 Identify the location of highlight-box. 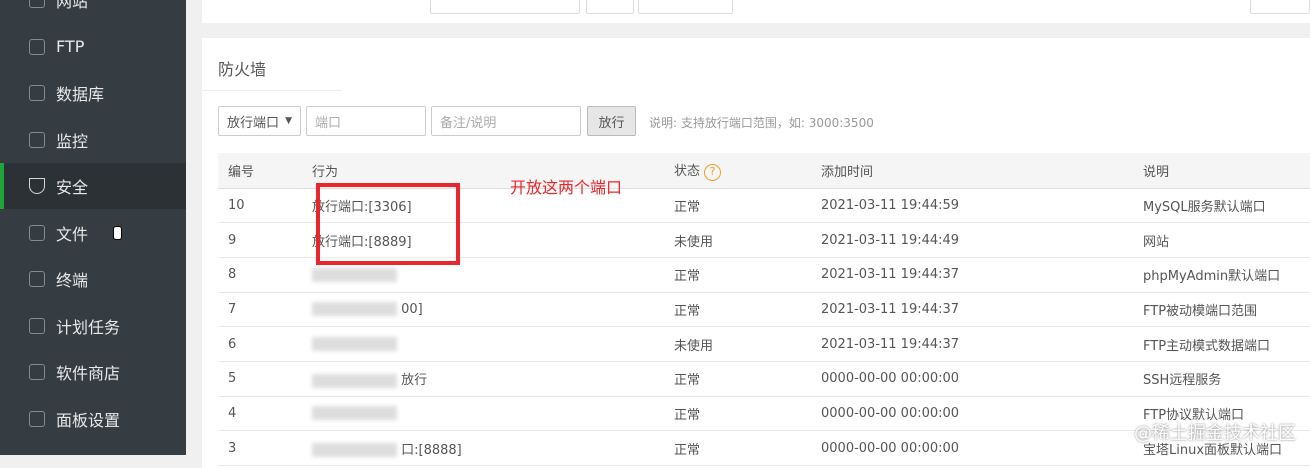
(388, 224).